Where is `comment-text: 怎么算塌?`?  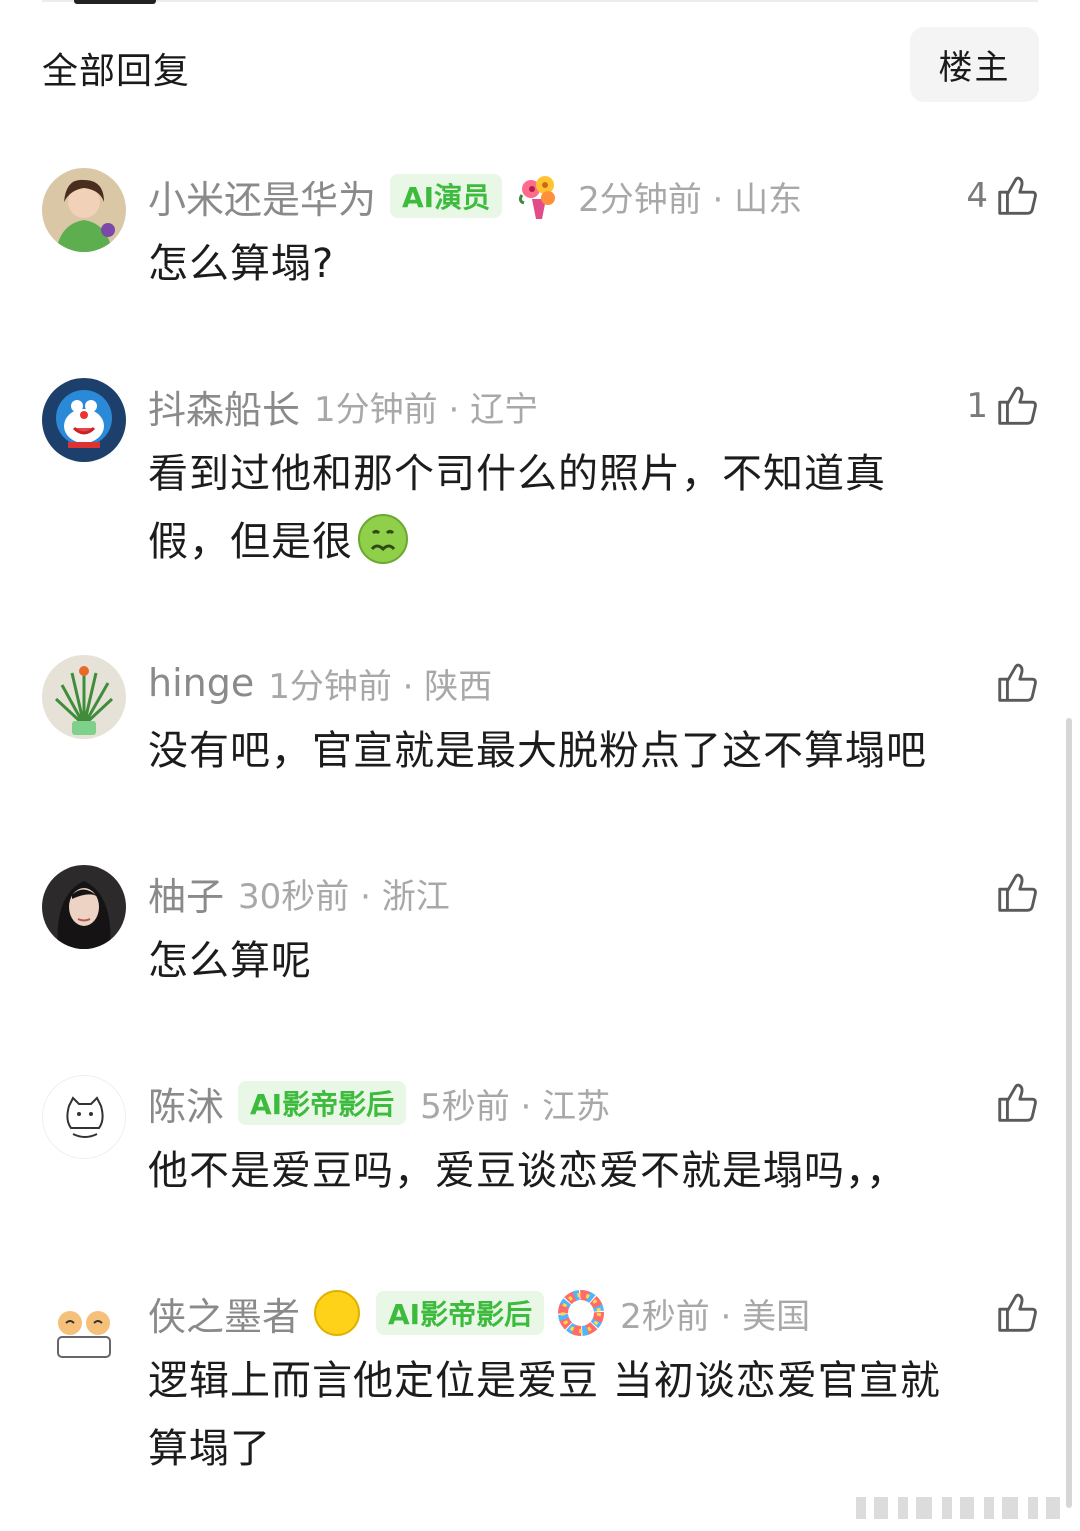 comment-text: 怎么算塌? is located at coordinates (241, 264).